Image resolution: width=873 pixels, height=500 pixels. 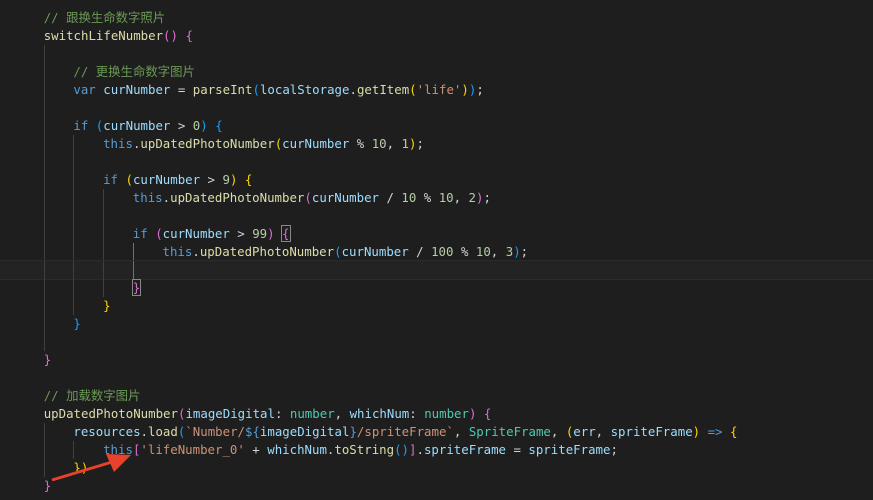 I want to click on code-token: %, so click(x=427, y=197).